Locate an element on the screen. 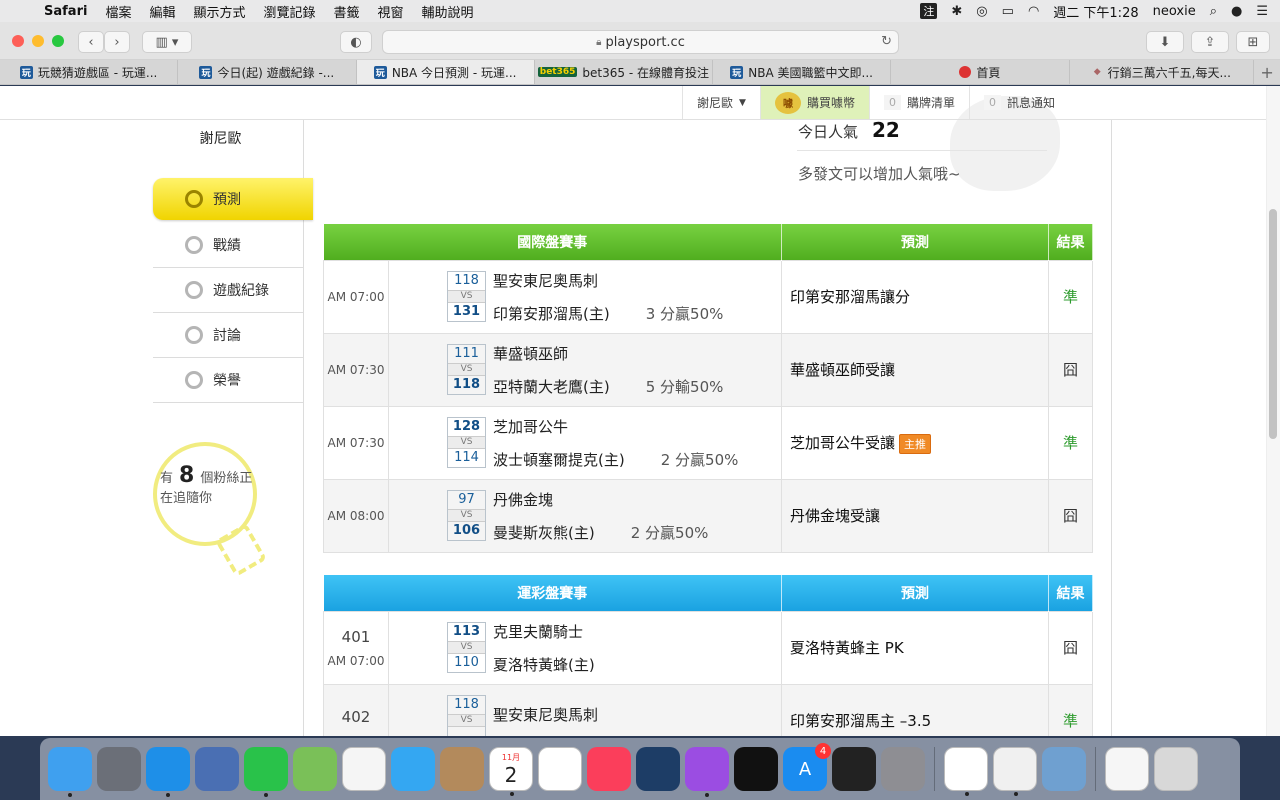 The image size is (1280, 800). messages-icon is located at coordinates (413, 769).